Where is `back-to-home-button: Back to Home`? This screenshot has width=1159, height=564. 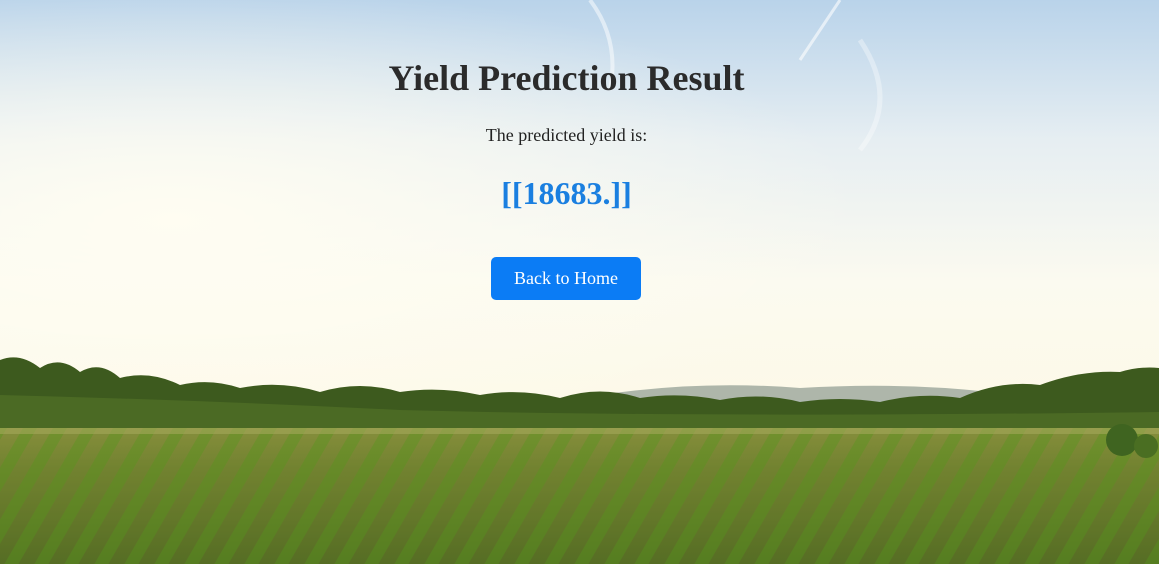 back-to-home-button: Back to Home is located at coordinates (566, 278).